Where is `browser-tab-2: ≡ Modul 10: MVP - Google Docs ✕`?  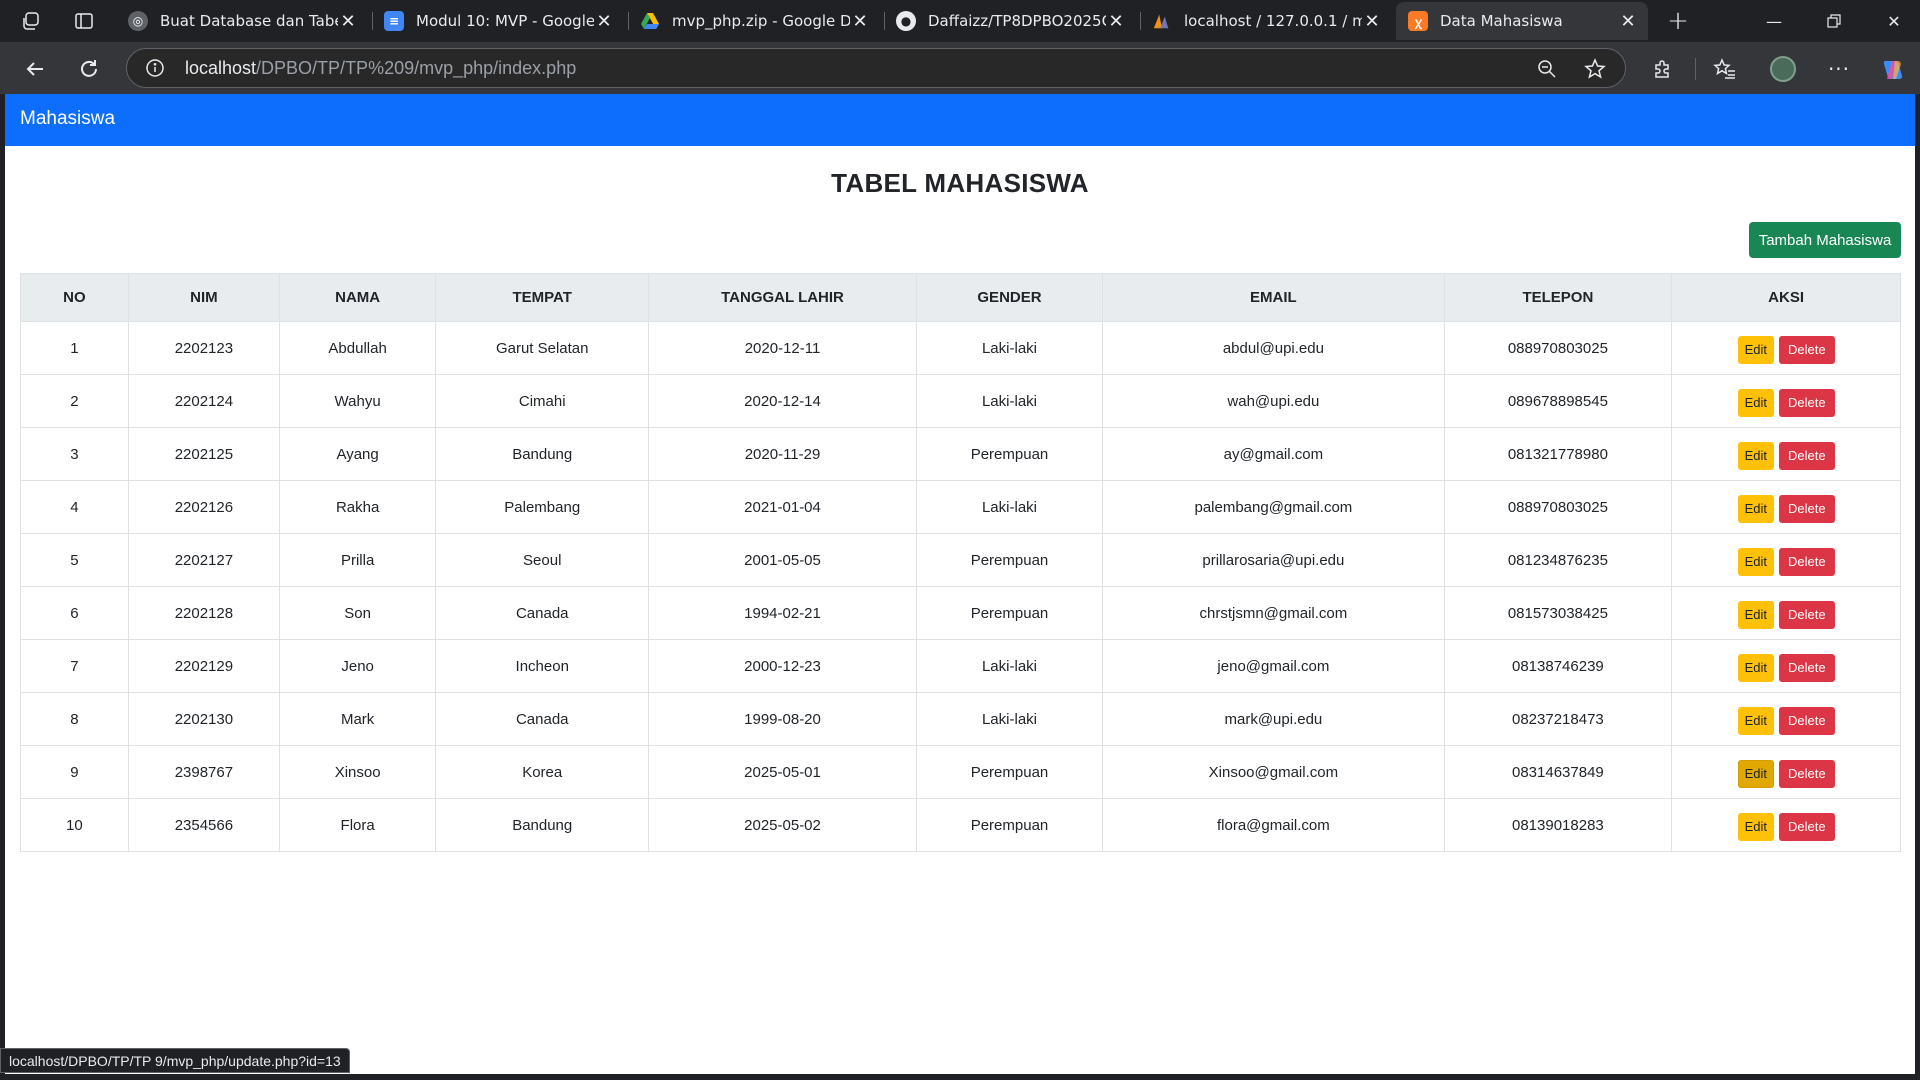
browser-tab-2: ≡ Modul 10: MVP - Google Docs ✕ is located at coordinates (498, 21).